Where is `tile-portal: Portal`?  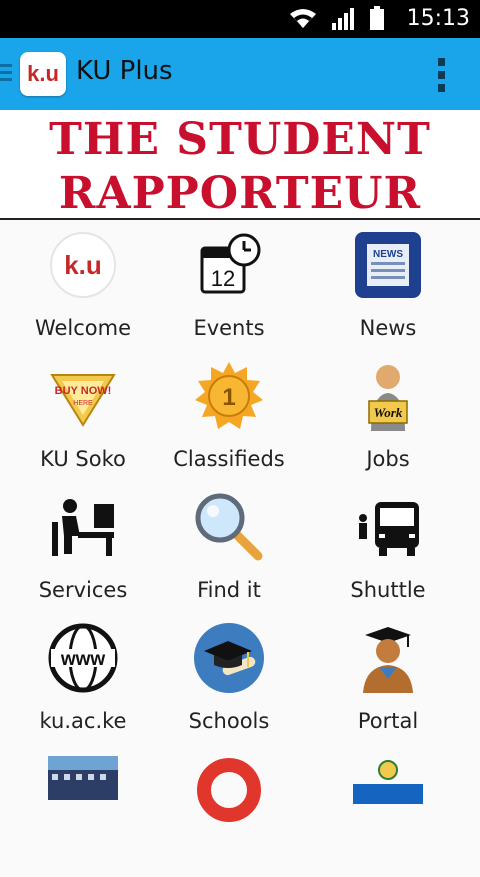 tile-portal: Portal is located at coordinates (388, 680).